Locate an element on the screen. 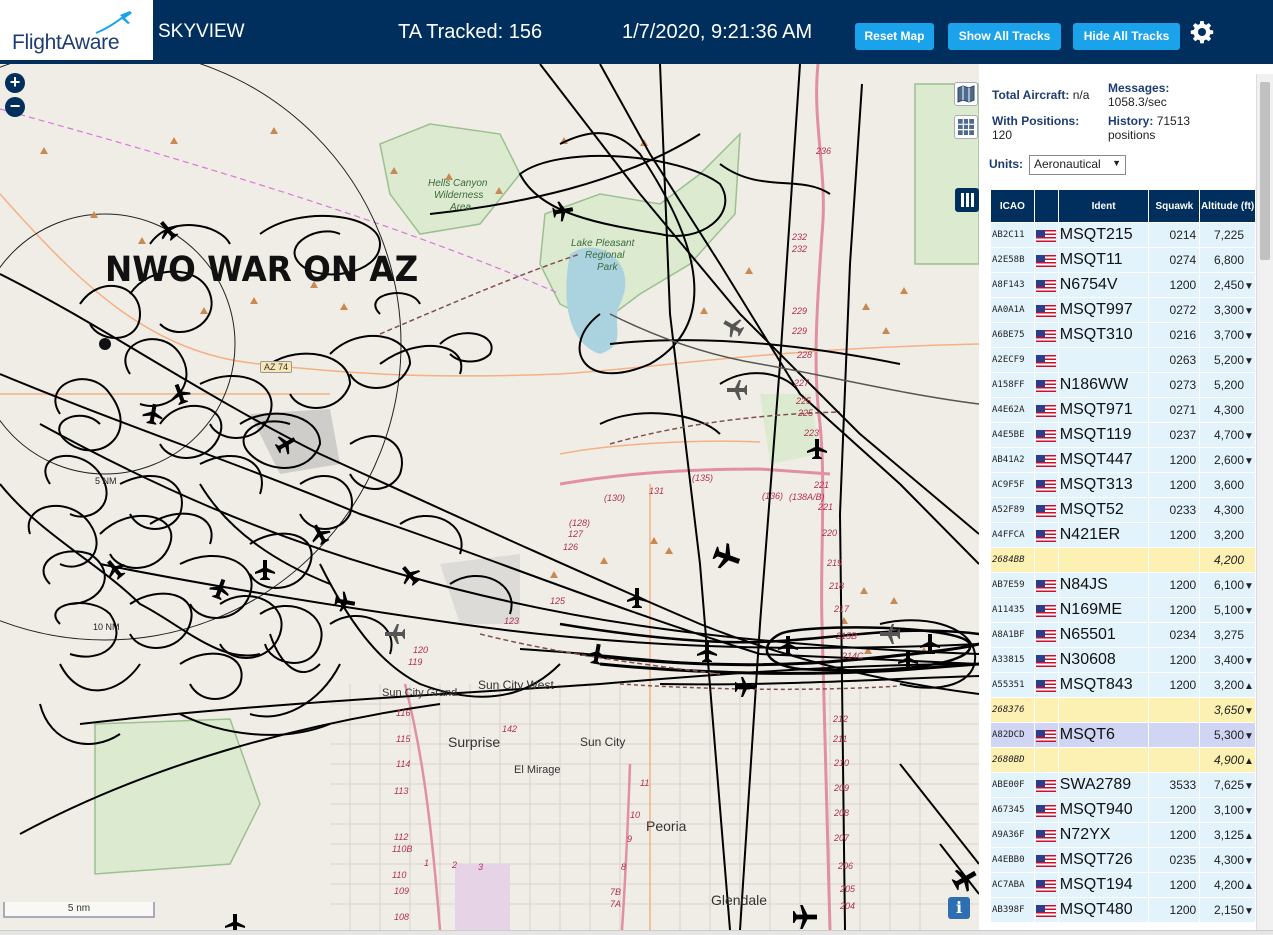 The image size is (1273, 935). aircraft-icao: A2ECF9 is located at coordinates (1012, 360).